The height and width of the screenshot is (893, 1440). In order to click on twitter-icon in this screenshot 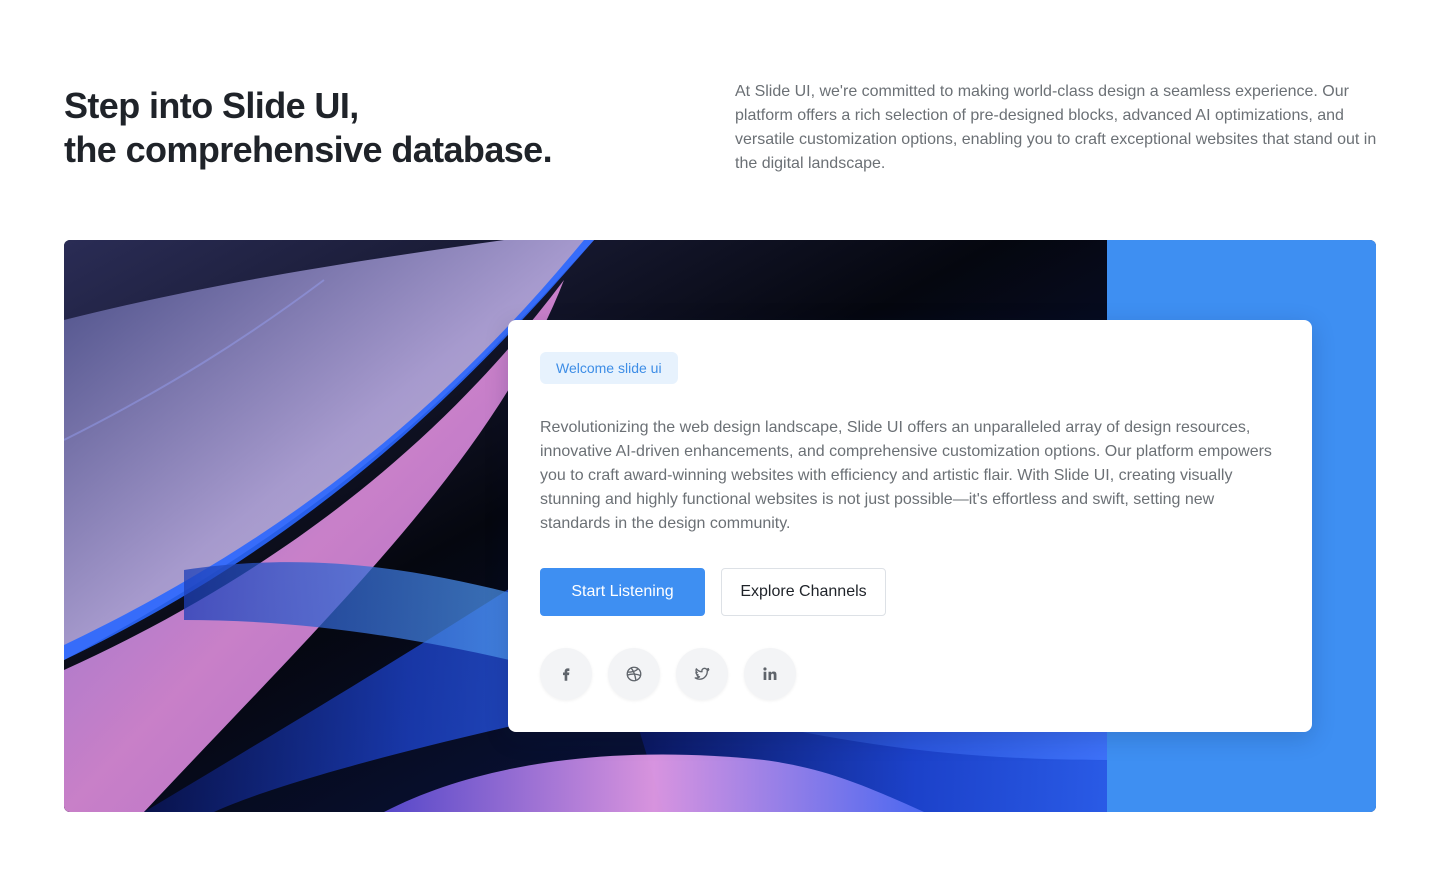, I will do `click(702, 673)`.